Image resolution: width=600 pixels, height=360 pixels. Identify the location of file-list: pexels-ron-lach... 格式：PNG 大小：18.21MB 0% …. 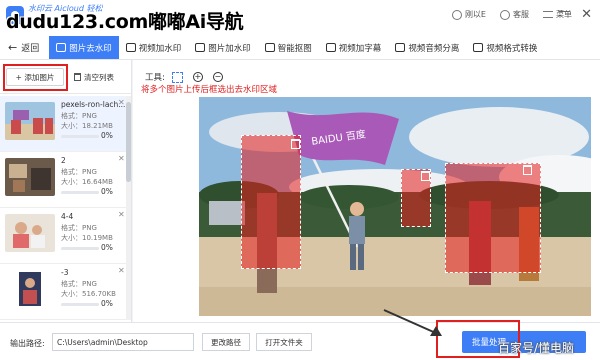
(63, 208).